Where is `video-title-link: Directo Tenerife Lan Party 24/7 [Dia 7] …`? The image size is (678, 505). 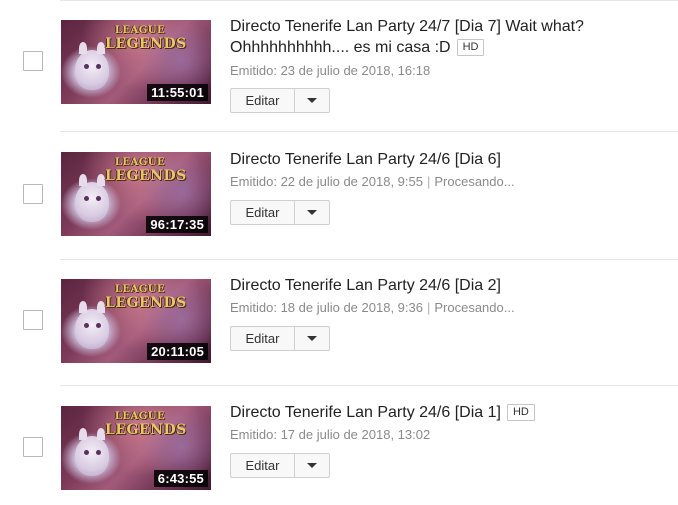
video-title-link: Directo Tenerife Lan Party 24/7 [Dia 7] … is located at coordinates (430, 37).